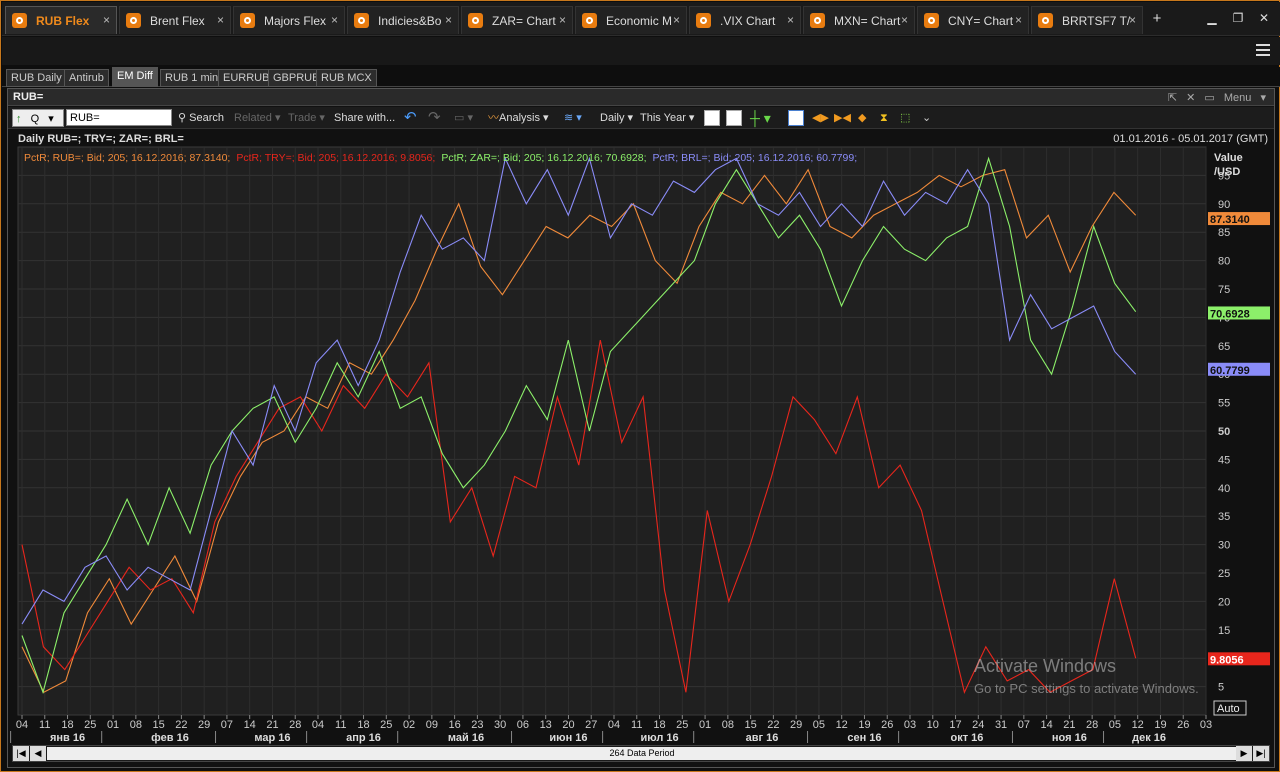 This screenshot has width=1280, height=772. Describe the element at coordinates (272, 725) in the screenshot. I see `x-tick-label: 21` at that location.